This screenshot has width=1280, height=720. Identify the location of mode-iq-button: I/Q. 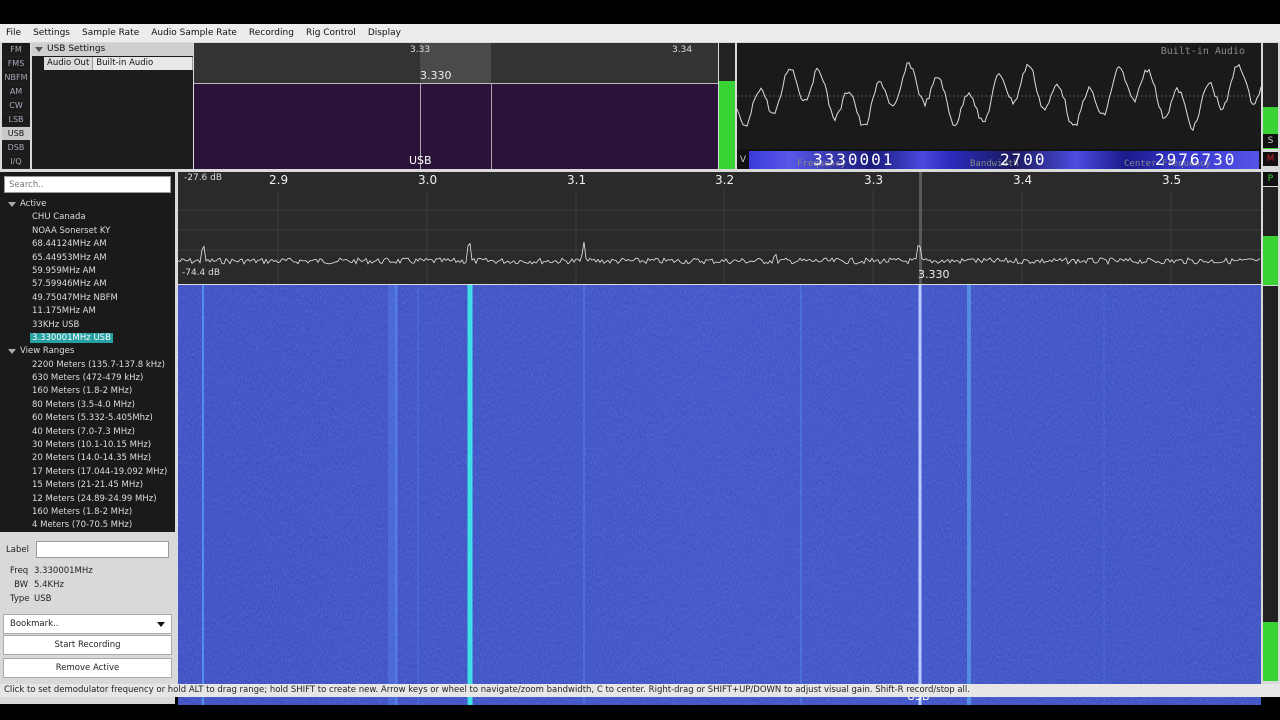
(16, 162).